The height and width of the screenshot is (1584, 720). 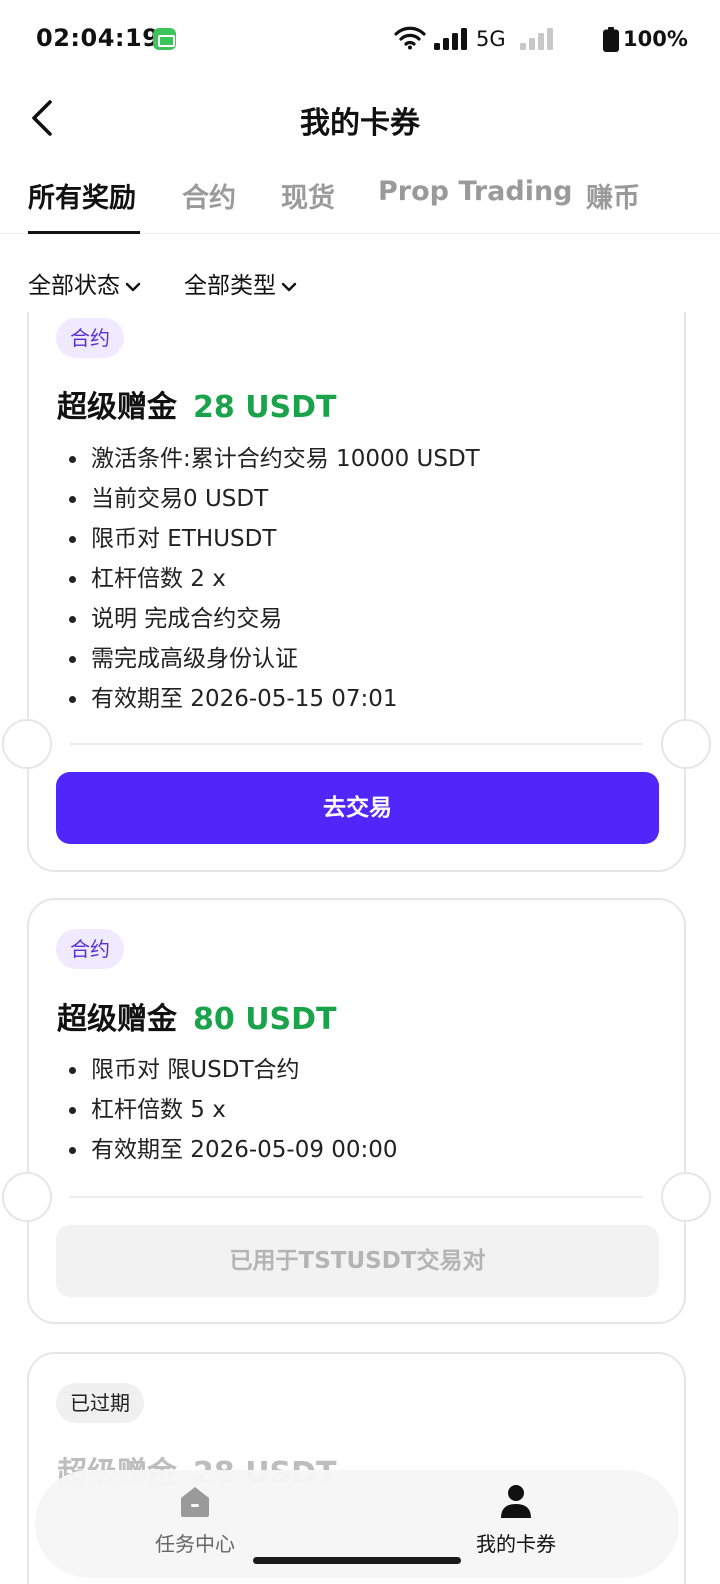 What do you see at coordinates (357, 1560) in the screenshot?
I see `home-indicator` at bounding box center [357, 1560].